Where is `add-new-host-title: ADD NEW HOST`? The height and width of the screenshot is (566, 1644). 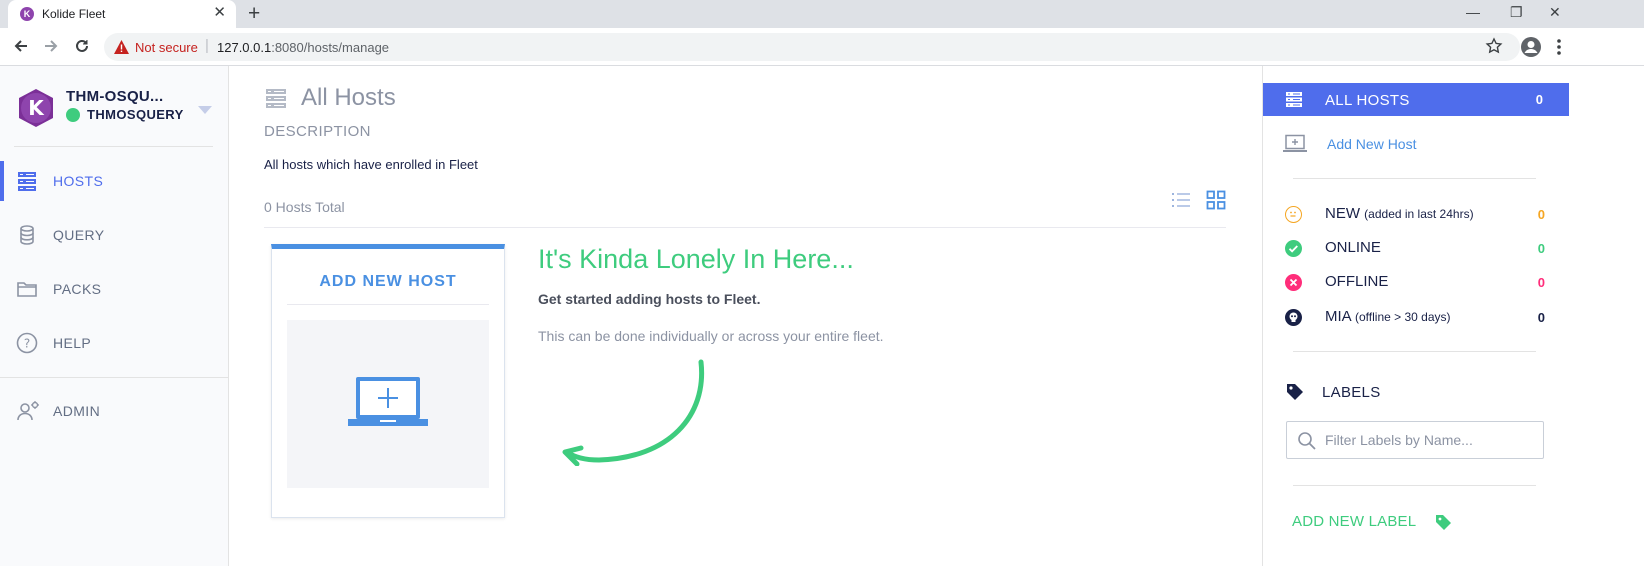 add-new-host-title: ADD NEW HOST is located at coordinates (388, 281).